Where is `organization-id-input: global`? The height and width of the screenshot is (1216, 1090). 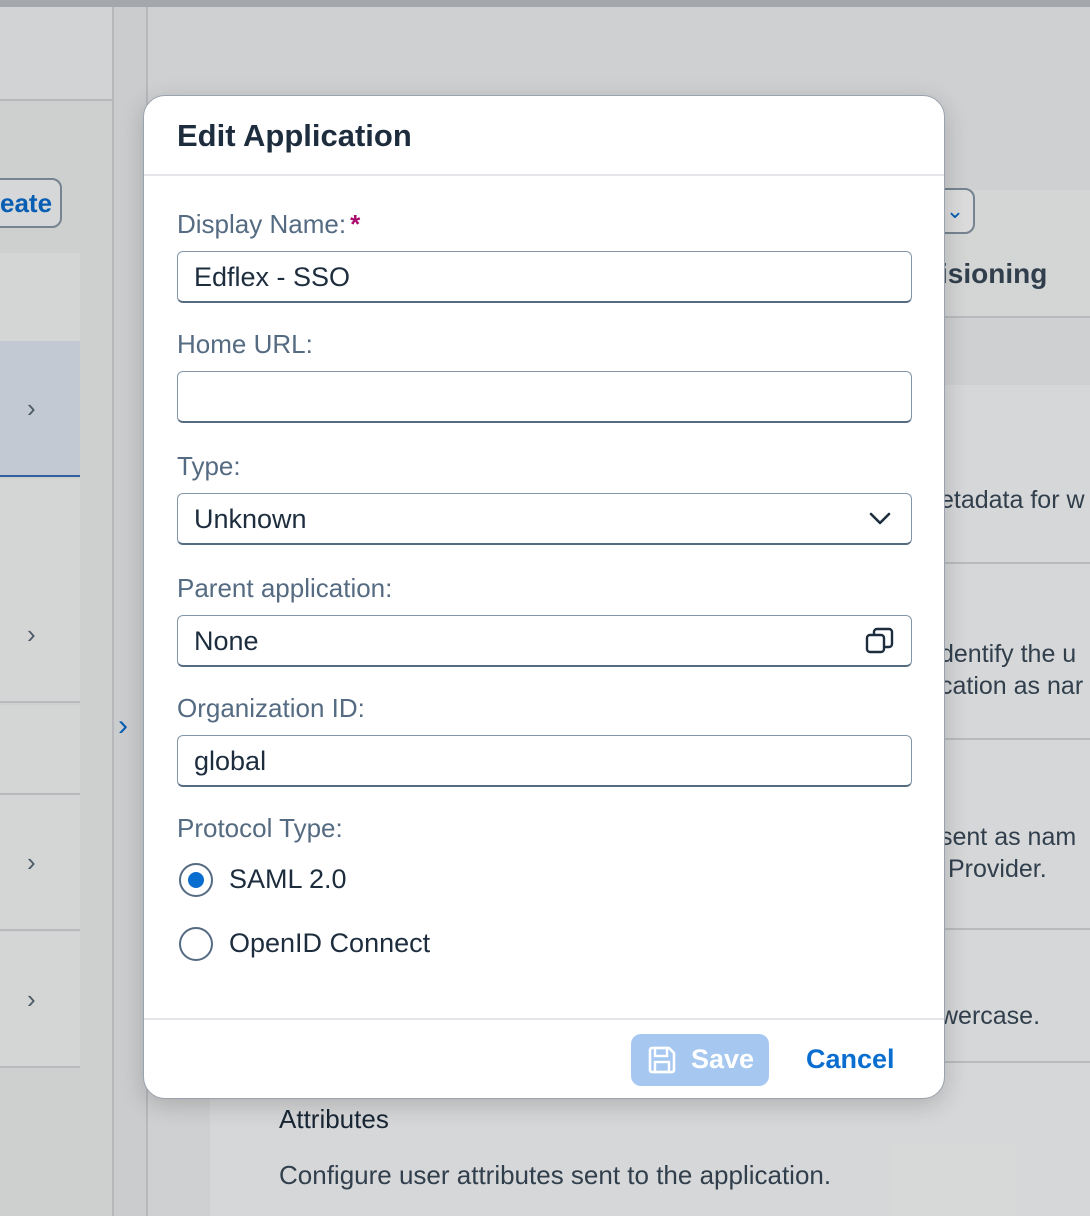 organization-id-input: global is located at coordinates (544, 761).